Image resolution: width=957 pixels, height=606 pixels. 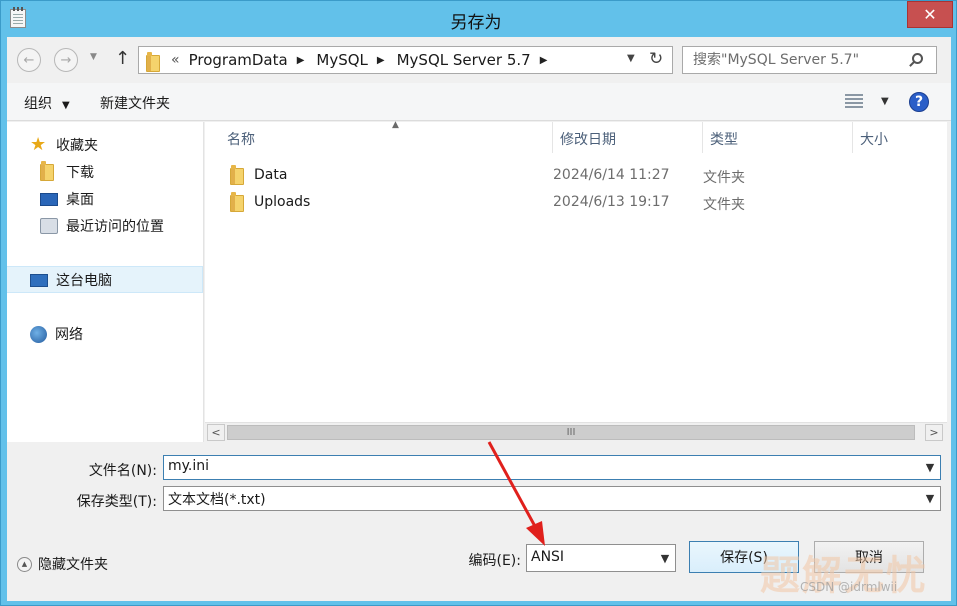 I want to click on chevron-up-icon: ▲, so click(x=24, y=564).